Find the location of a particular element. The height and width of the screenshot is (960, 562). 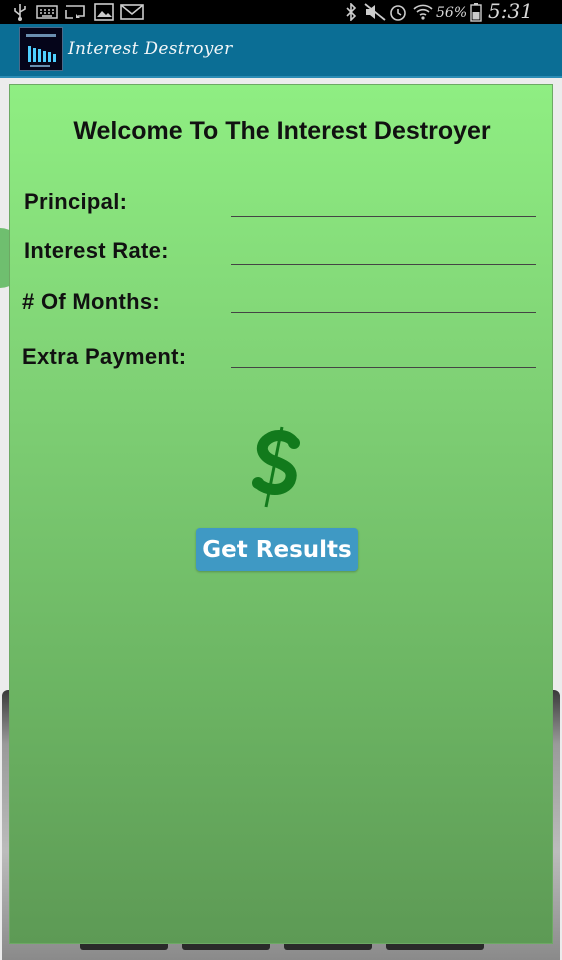

extra-payment-label: Extra Payment: is located at coordinates (104, 356).